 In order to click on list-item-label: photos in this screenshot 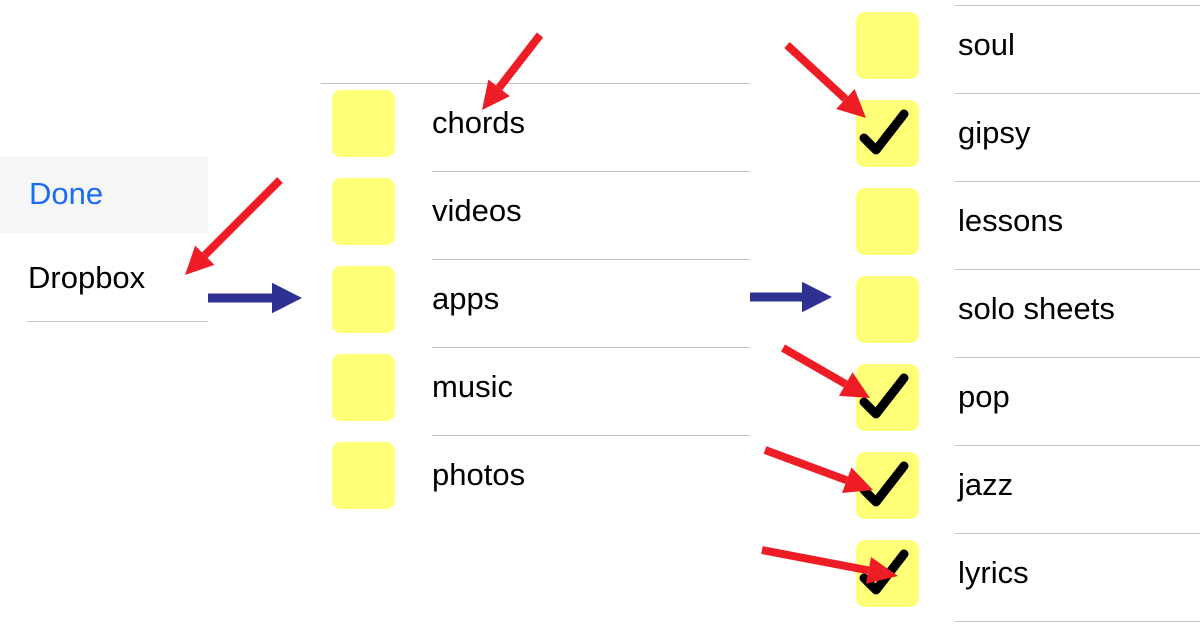, I will do `click(479, 474)`.